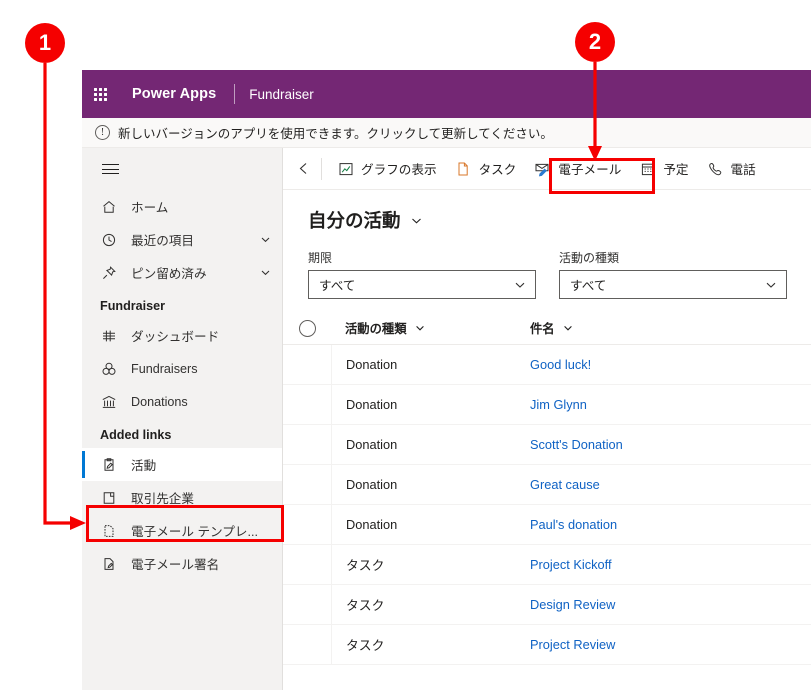 The image size is (811, 690). Describe the element at coordinates (558, 404) in the screenshot. I see `cell-subject-link: Jim Glynn` at that location.